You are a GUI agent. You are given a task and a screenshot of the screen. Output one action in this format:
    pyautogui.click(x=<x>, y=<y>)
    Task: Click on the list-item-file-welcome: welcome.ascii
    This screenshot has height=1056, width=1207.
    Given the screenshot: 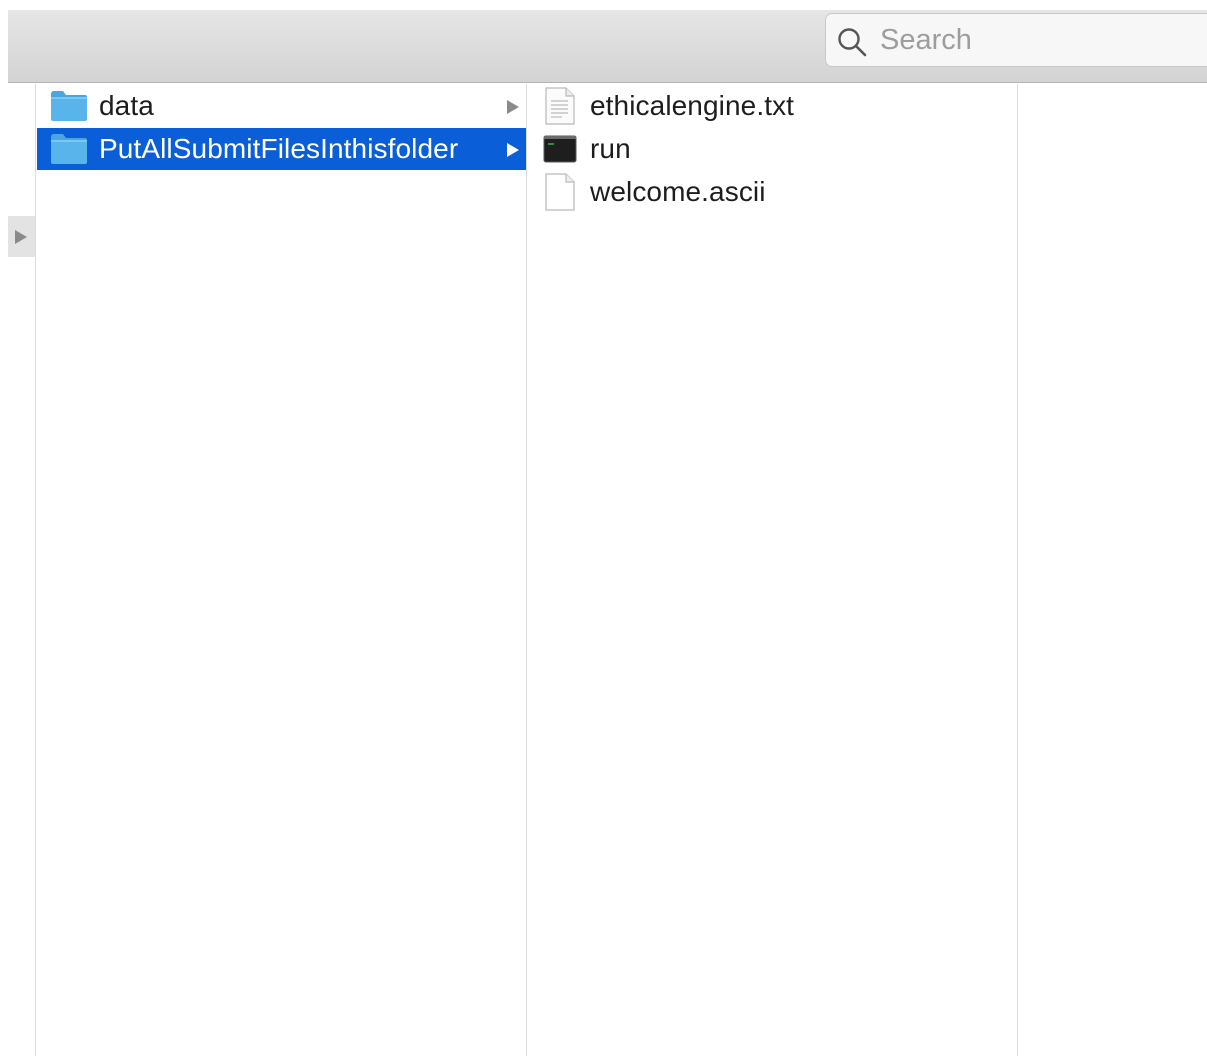 What is the action you would take?
    pyautogui.click(x=772, y=192)
    